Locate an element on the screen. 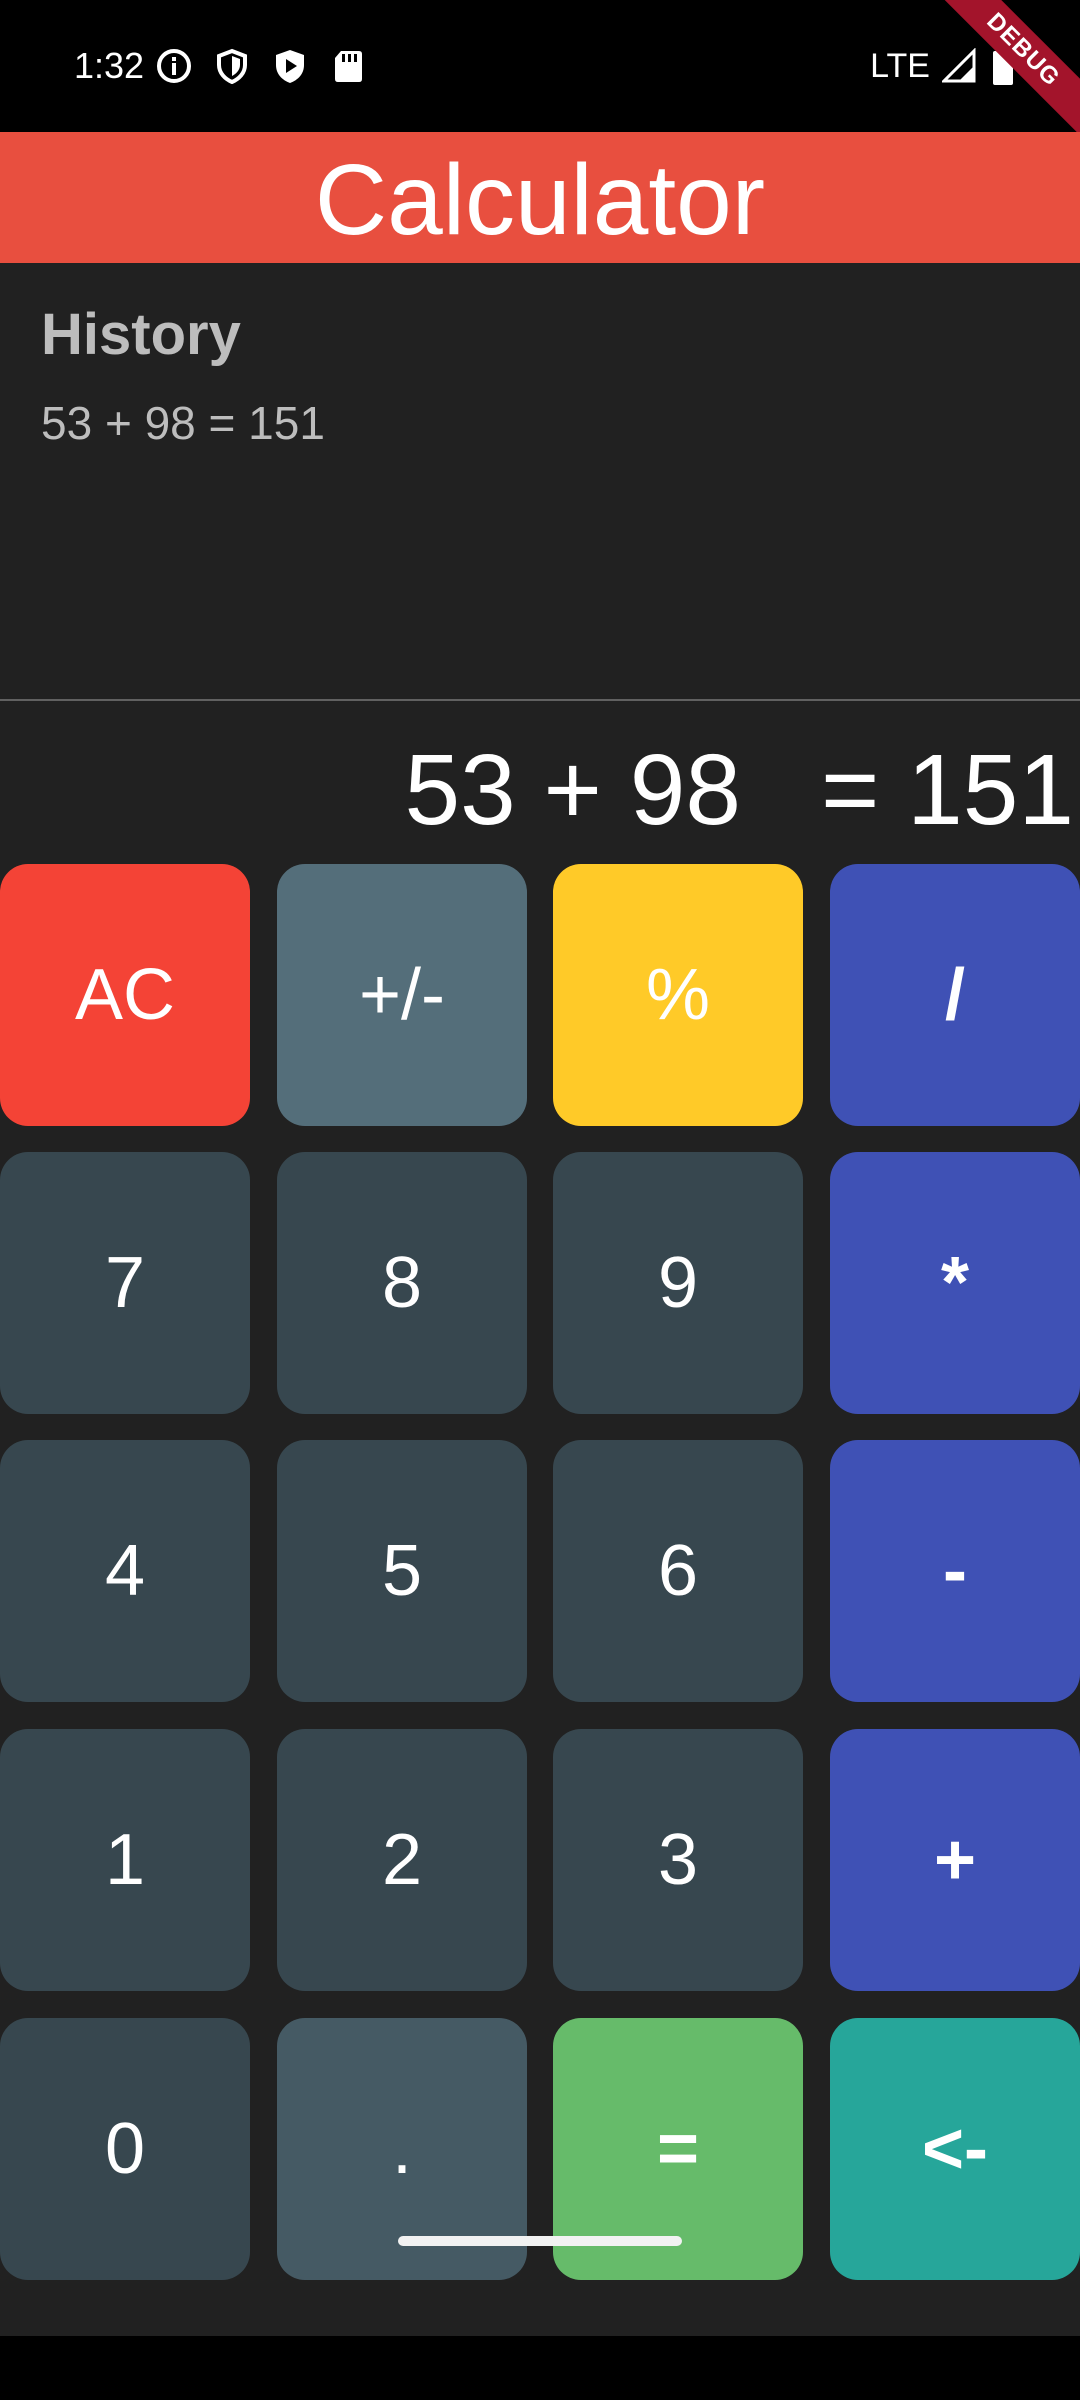  status-time: 1:32 is located at coordinates (109, 65).